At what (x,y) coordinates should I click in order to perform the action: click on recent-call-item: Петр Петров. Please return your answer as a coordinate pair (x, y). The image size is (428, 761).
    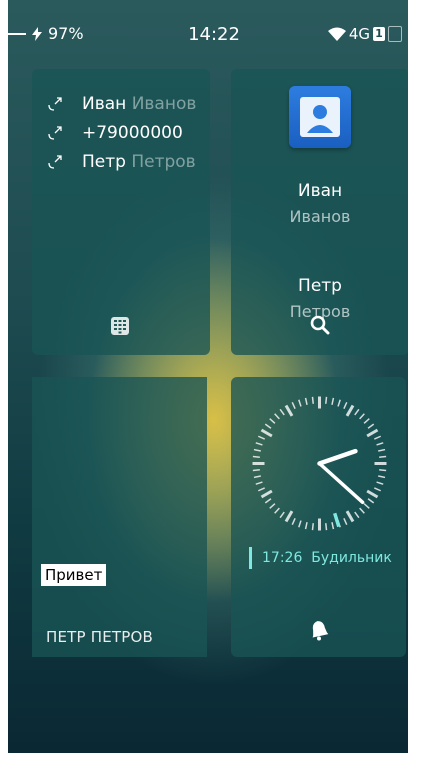
    Looking at the image, I should click on (121, 161).